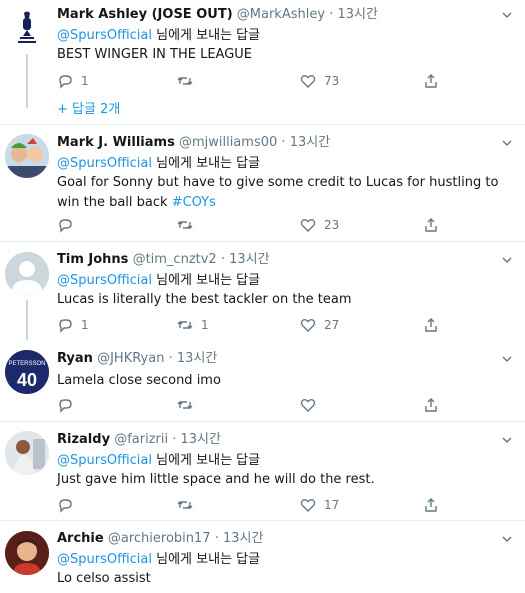 Image resolution: width=525 pixels, height=593 pixels. I want to click on display-name: Mark J. Williams, so click(116, 142).